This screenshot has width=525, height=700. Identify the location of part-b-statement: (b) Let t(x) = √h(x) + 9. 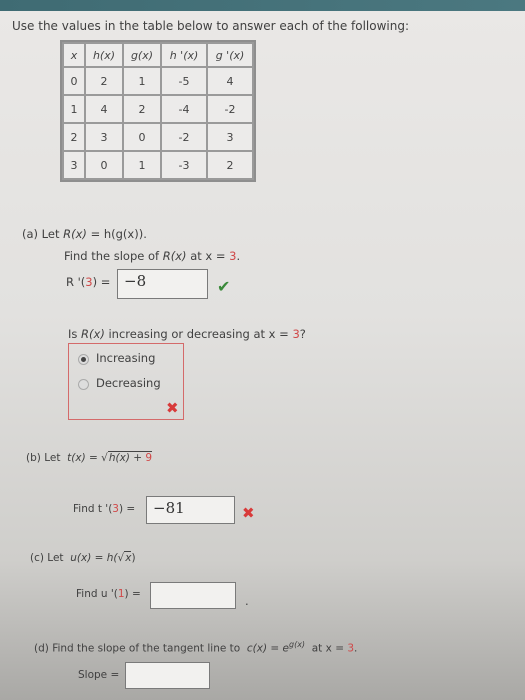
(89, 457).